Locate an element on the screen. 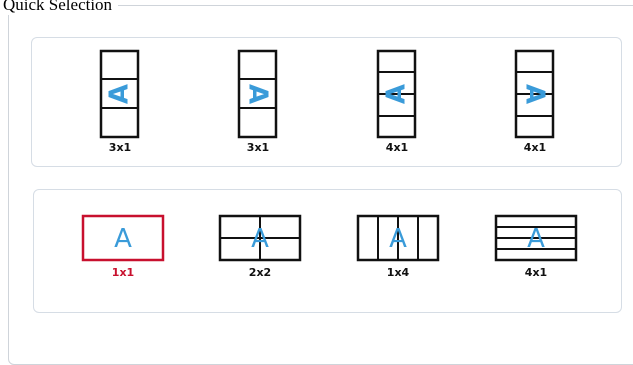 The width and height of the screenshot is (633, 365). layout-option-3x1-vertical: A 3x1 is located at coordinates (120, 103).